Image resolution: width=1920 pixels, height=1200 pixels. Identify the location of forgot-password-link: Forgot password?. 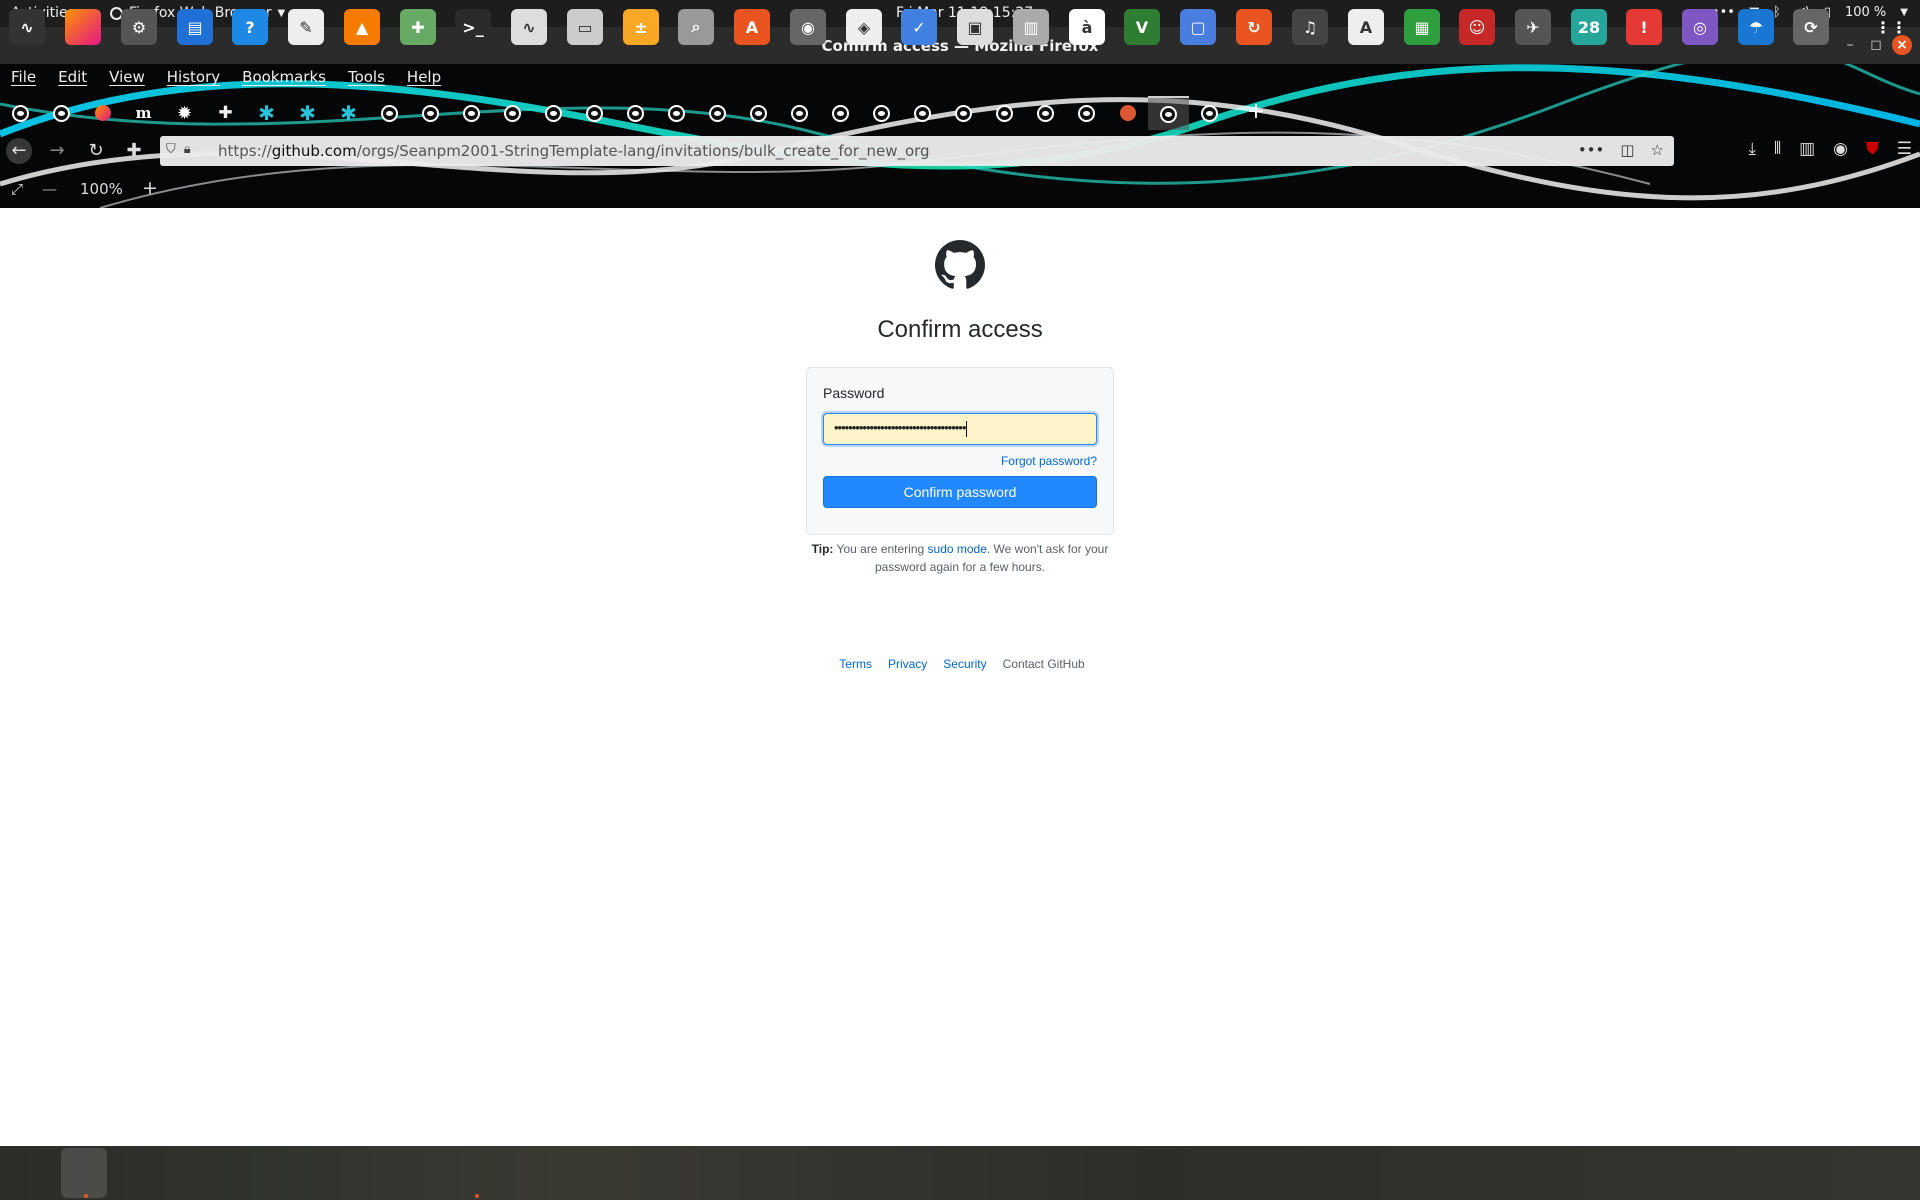
(1049, 461).